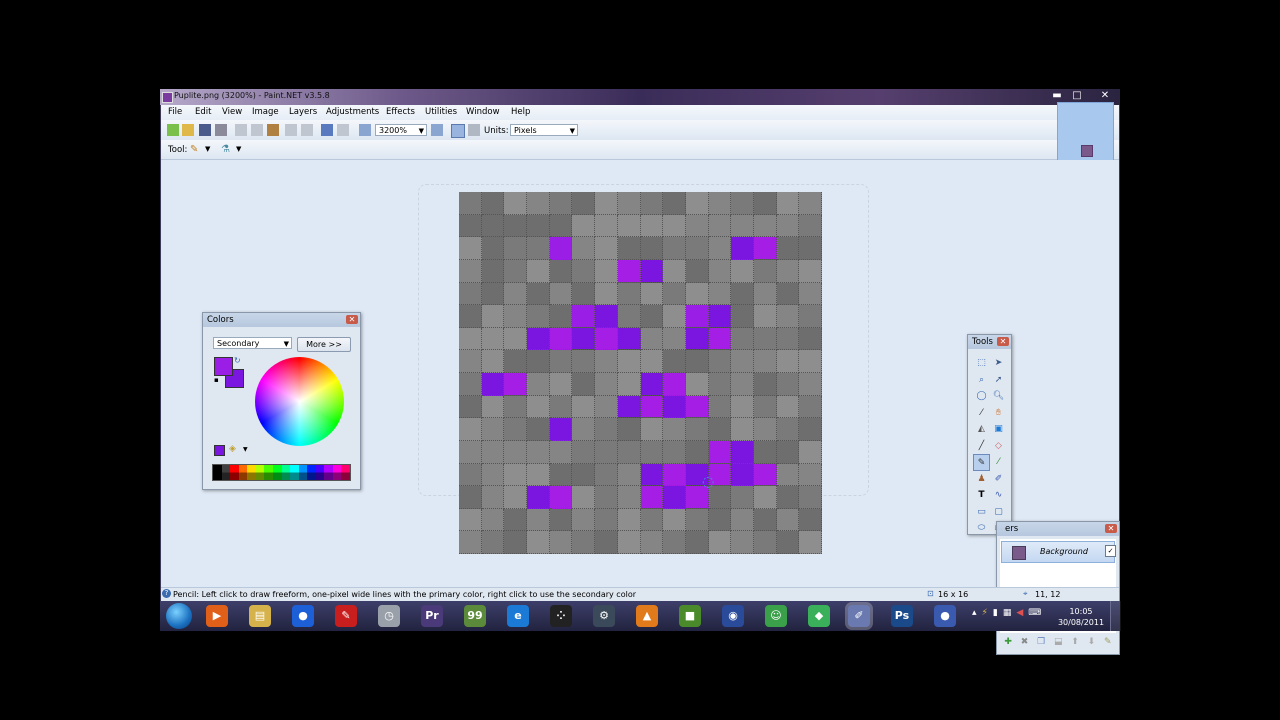  What do you see at coordinates (520, 112) in the screenshot?
I see `menu-help: Help` at bounding box center [520, 112].